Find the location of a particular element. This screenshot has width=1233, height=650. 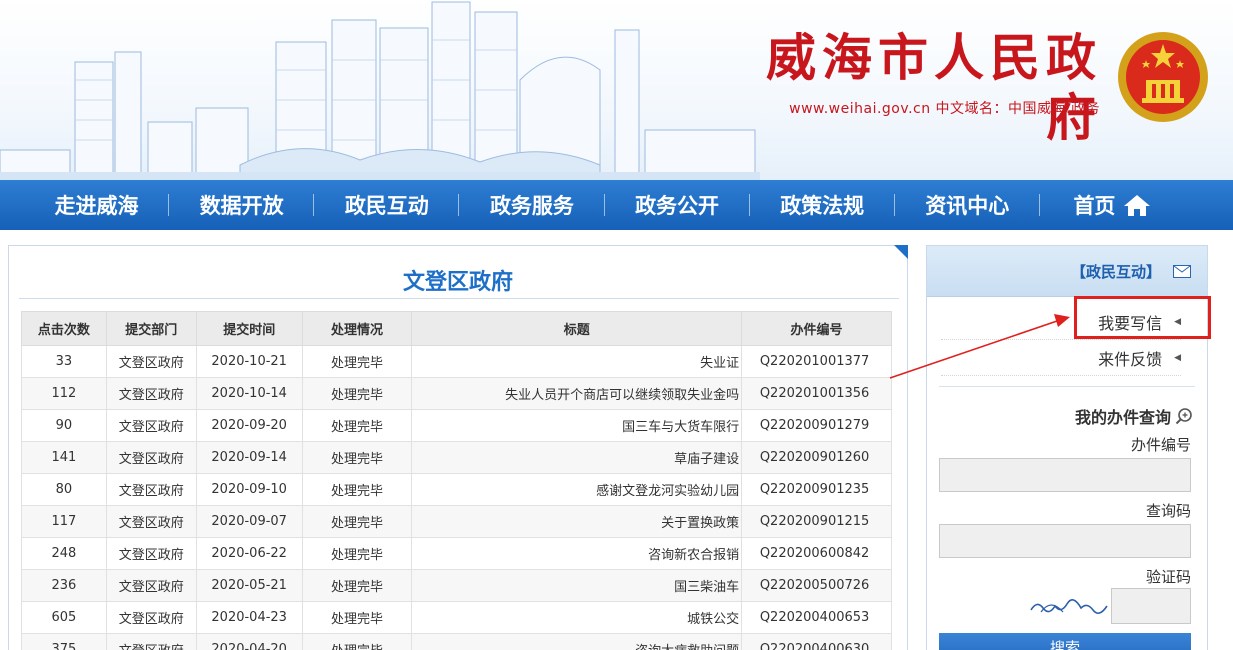

hits-cell: 90 is located at coordinates (64, 425).